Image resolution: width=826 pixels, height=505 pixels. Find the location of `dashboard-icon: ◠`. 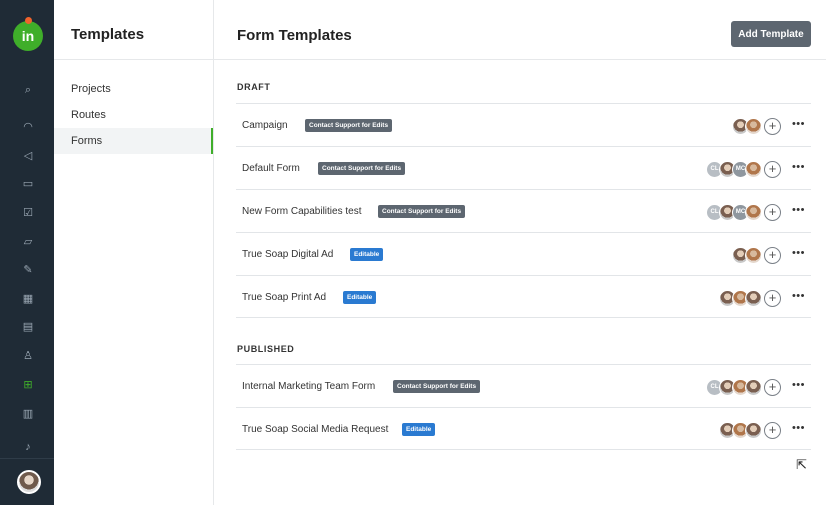

dashboard-icon: ◠ is located at coordinates (28, 127).